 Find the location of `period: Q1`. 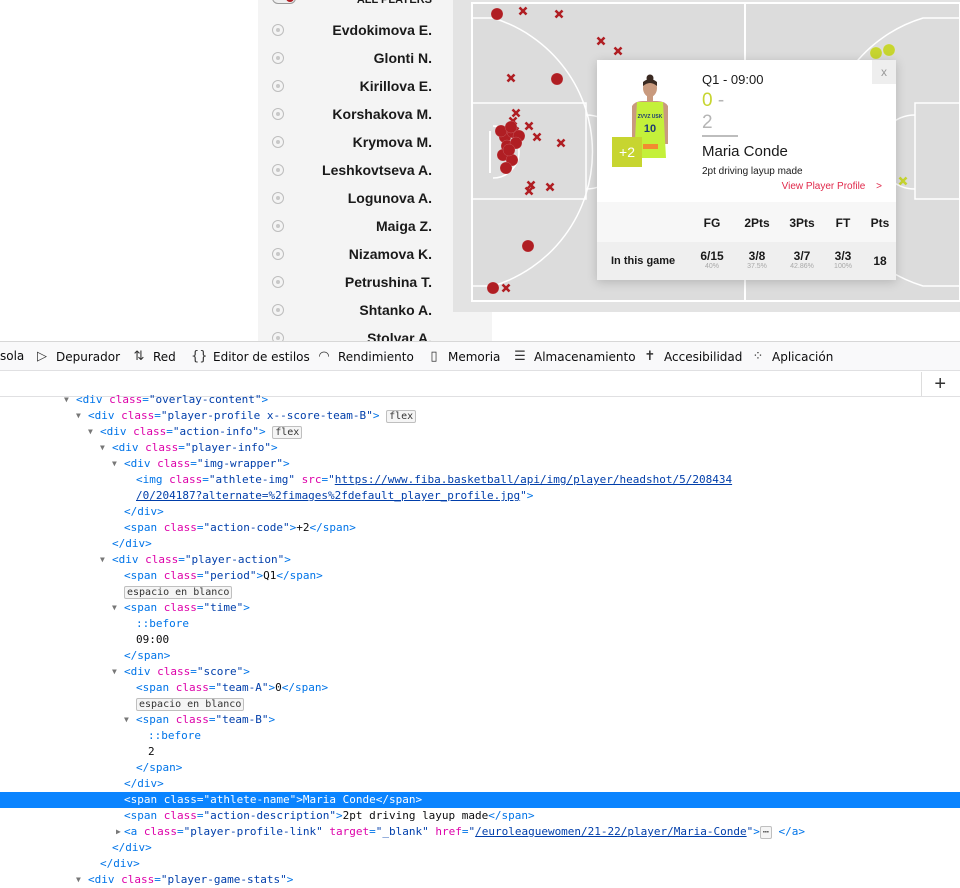

period: Q1 is located at coordinates (711, 79).